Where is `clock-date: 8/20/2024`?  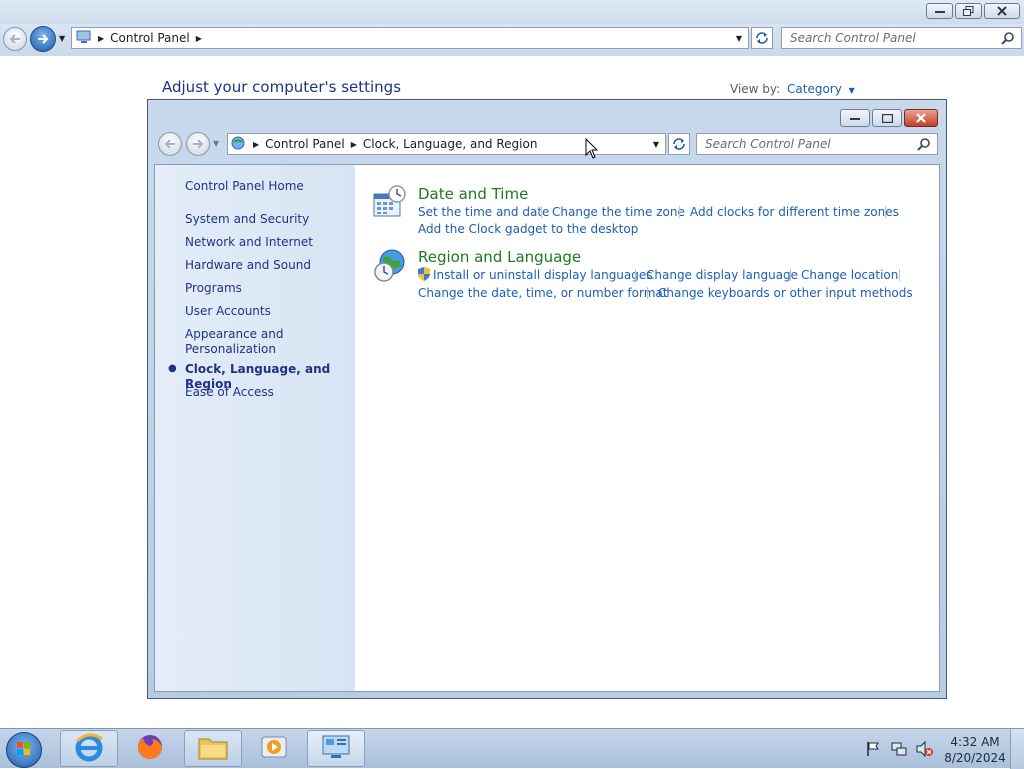
clock-date: 8/20/2024 is located at coordinates (975, 758).